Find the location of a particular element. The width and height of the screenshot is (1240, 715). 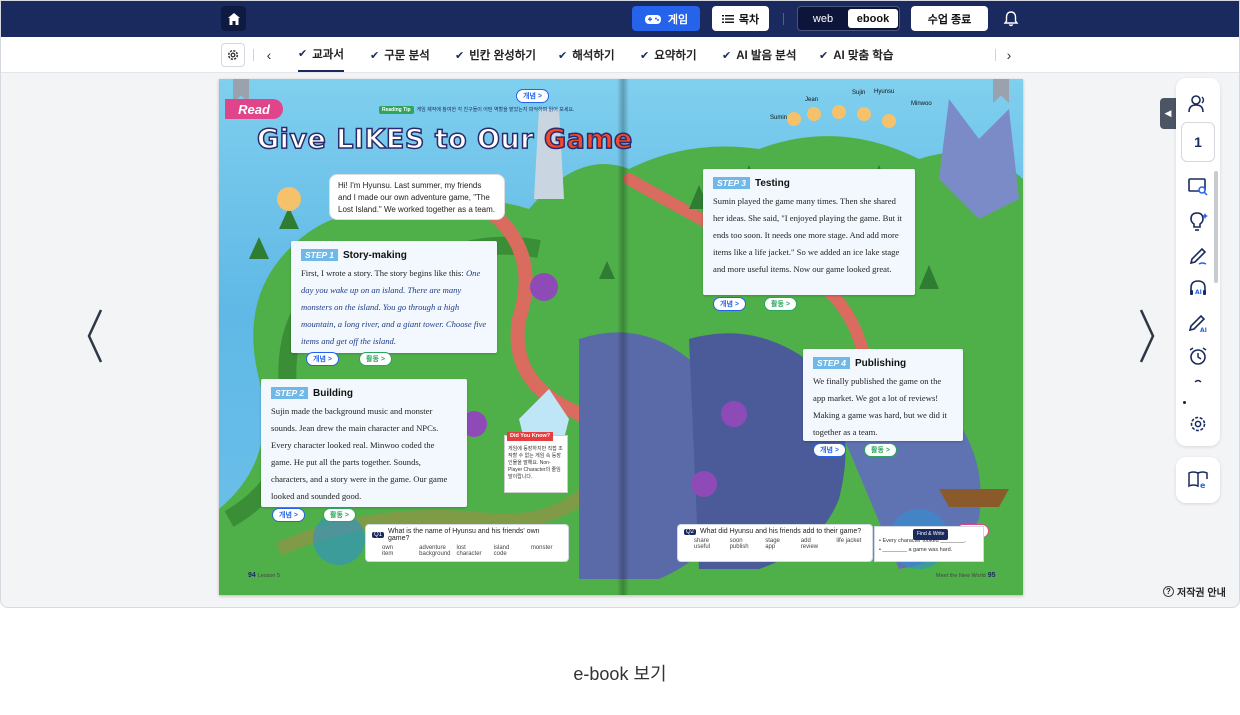

left-page-number: 94 Lesson 5 is located at coordinates (264, 575).